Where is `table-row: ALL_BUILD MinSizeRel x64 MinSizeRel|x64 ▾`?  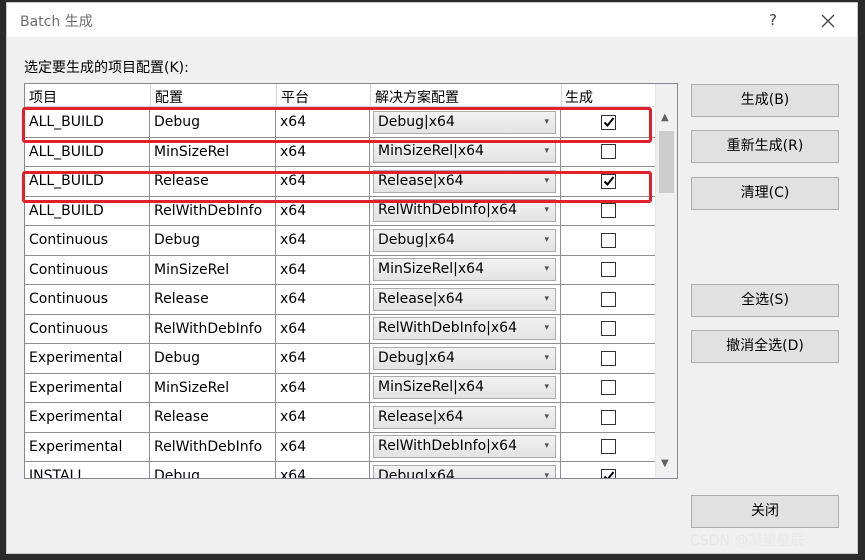 table-row: ALL_BUILD MinSizeRel x64 MinSizeRel|x64 ▾ is located at coordinates (340, 152).